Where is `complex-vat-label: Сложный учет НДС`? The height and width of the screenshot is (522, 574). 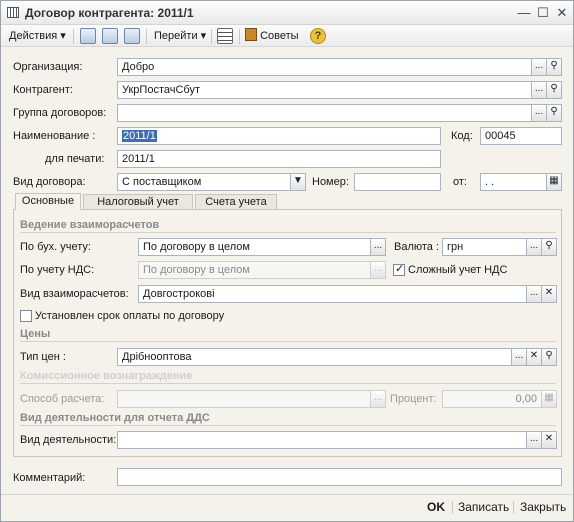 complex-vat-label: Сложный учет НДС is located at coordinates (458, 270).